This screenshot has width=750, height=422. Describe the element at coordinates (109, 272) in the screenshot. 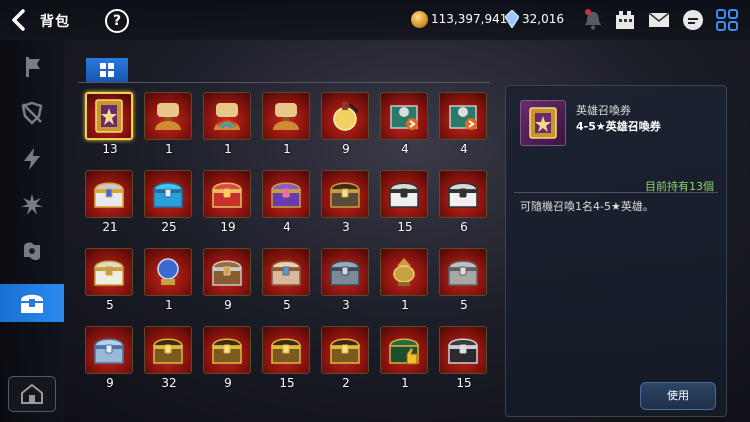

I see `white-gold-chest-icon` at that location.